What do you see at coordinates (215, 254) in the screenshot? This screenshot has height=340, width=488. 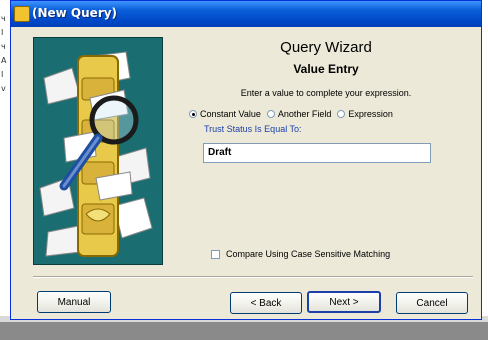 I see `case-sensitive-checkbox` at bounding box center [215, 254].